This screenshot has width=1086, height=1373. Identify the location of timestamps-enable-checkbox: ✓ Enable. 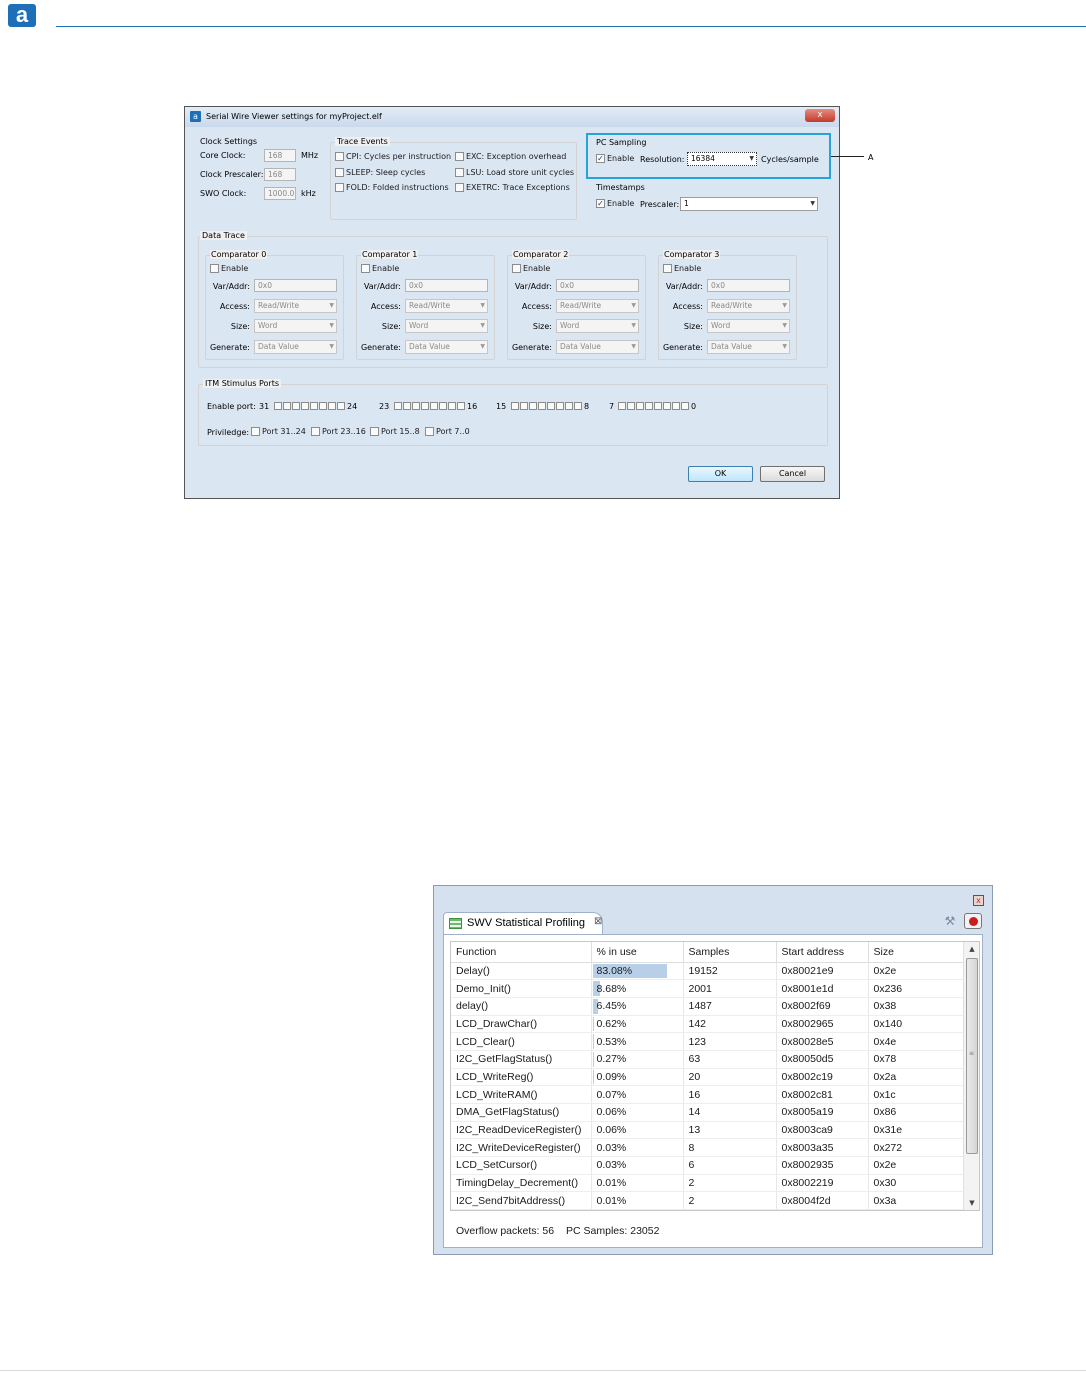
(615, 203).